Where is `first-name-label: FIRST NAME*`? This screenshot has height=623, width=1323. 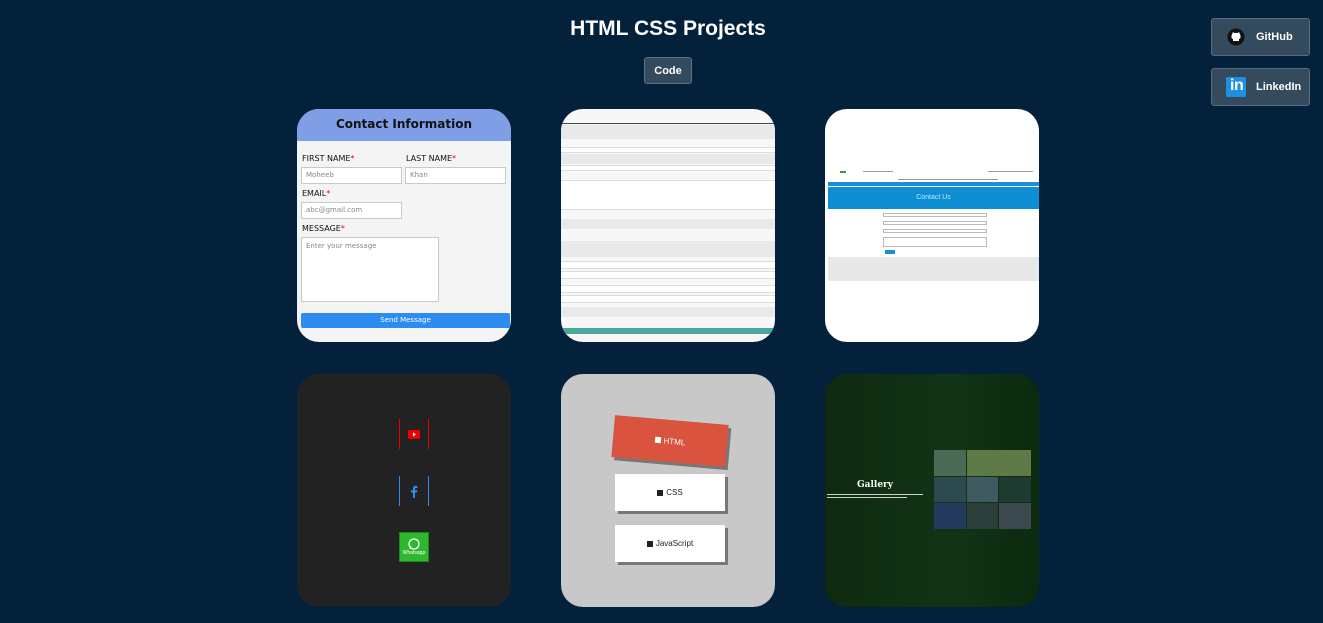
first-name-label: FIRST NAME* is located at coordinates (328, 158).